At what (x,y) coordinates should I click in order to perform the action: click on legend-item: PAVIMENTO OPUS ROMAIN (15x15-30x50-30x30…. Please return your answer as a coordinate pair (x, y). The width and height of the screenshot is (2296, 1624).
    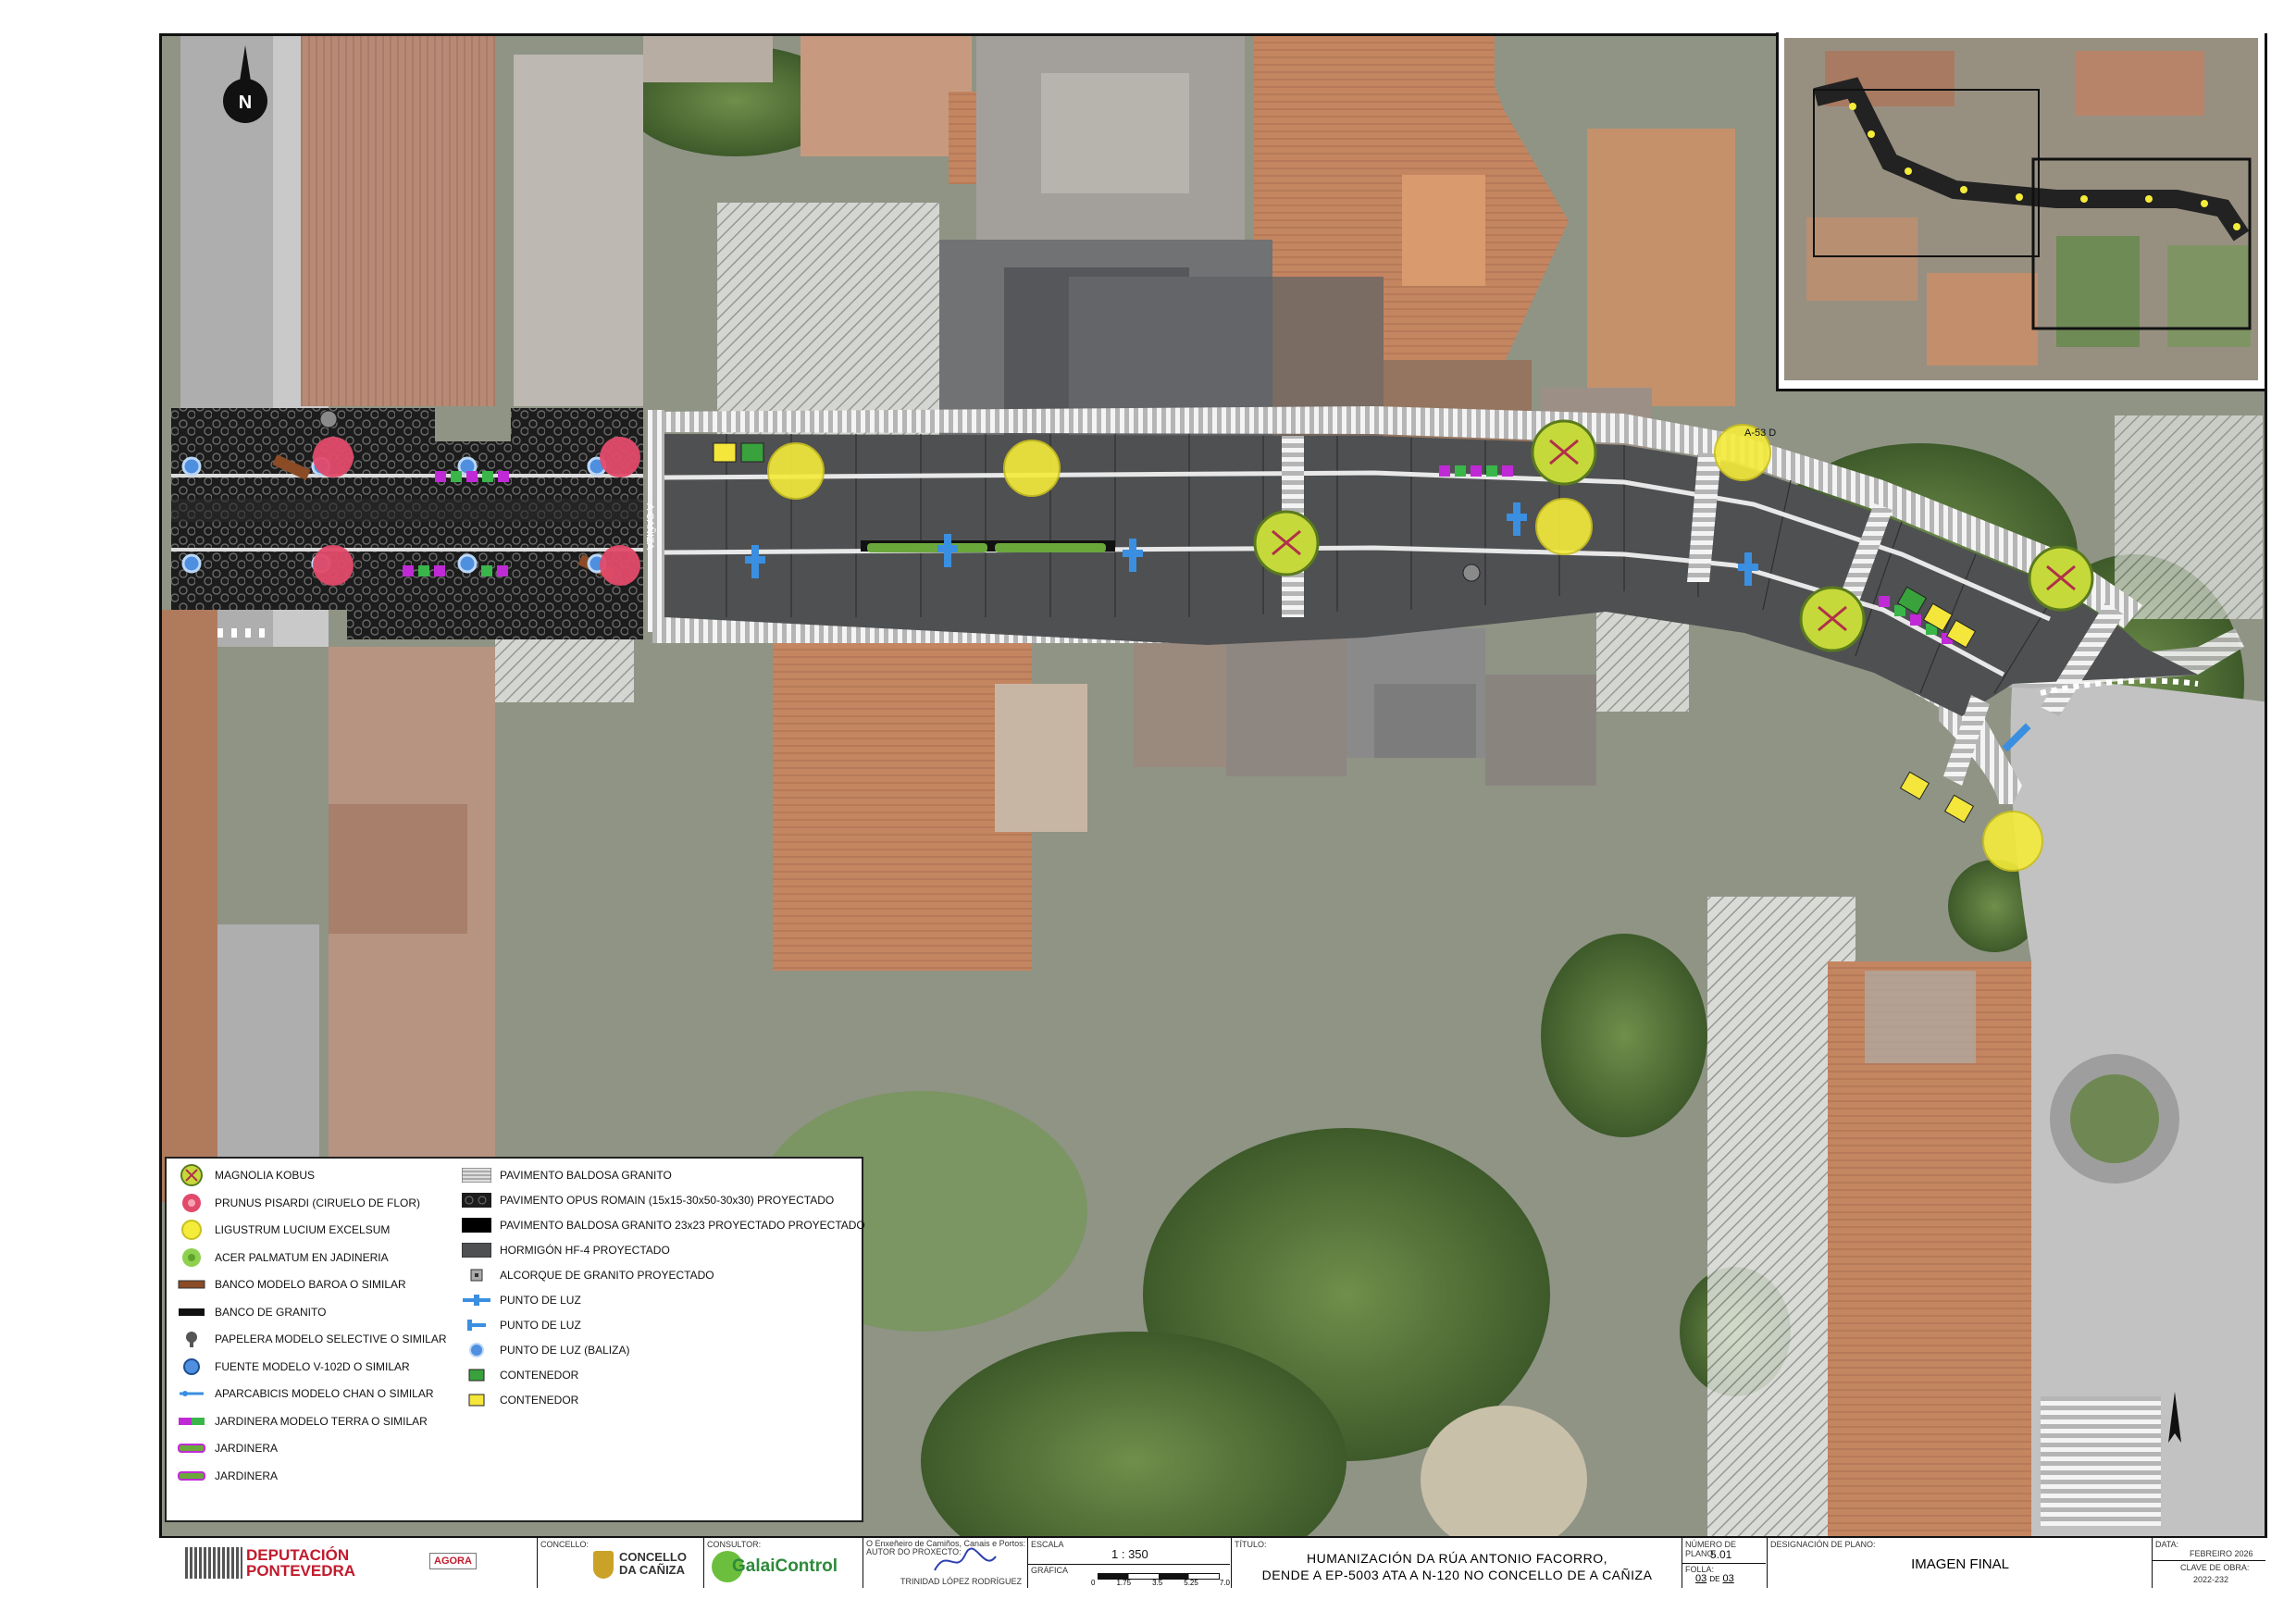
    Looking at the image, I should click on (647, 1200).